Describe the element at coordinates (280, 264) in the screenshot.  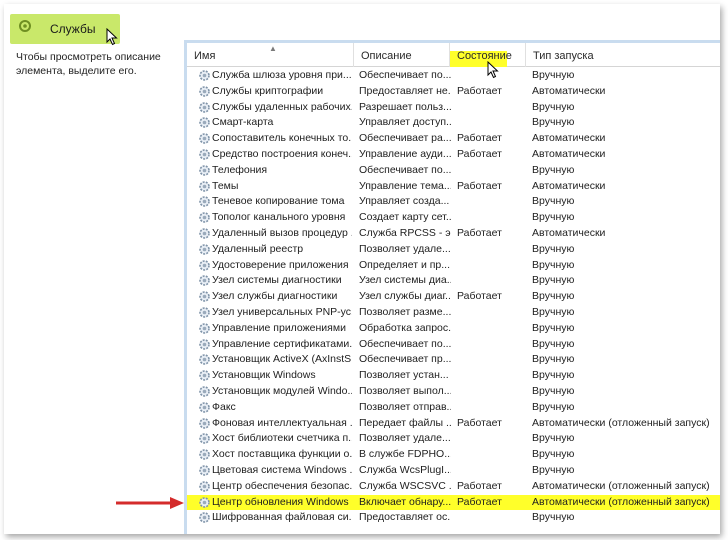
I see `service-name: Удостоверение приложения` at that location.